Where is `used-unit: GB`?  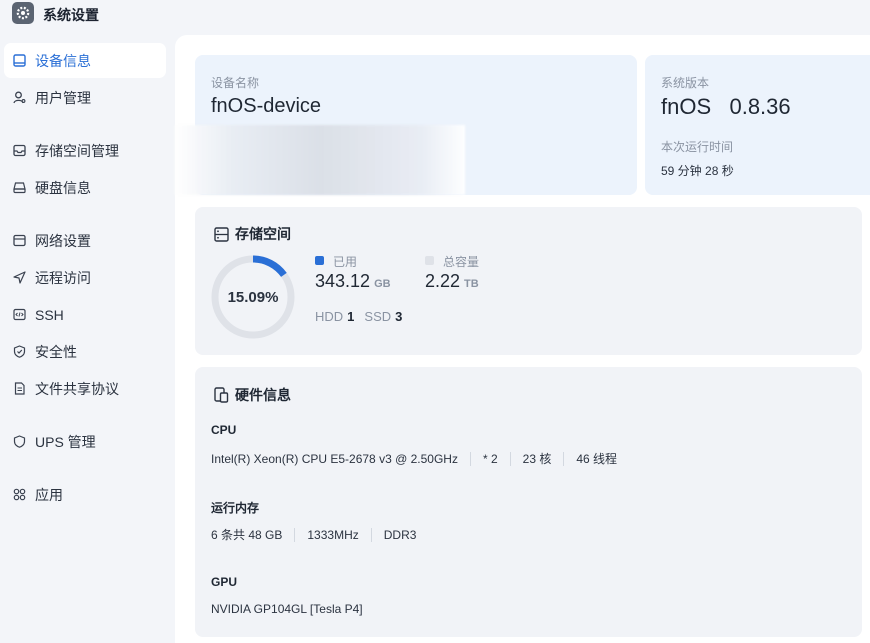 used-unit: GB is located at coordinates (382, 284).